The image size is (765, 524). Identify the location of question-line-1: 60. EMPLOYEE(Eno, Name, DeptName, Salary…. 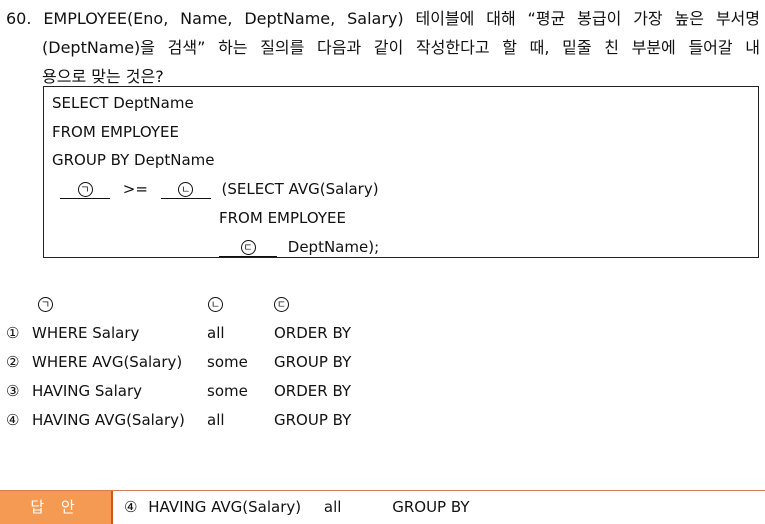
(383, 18).